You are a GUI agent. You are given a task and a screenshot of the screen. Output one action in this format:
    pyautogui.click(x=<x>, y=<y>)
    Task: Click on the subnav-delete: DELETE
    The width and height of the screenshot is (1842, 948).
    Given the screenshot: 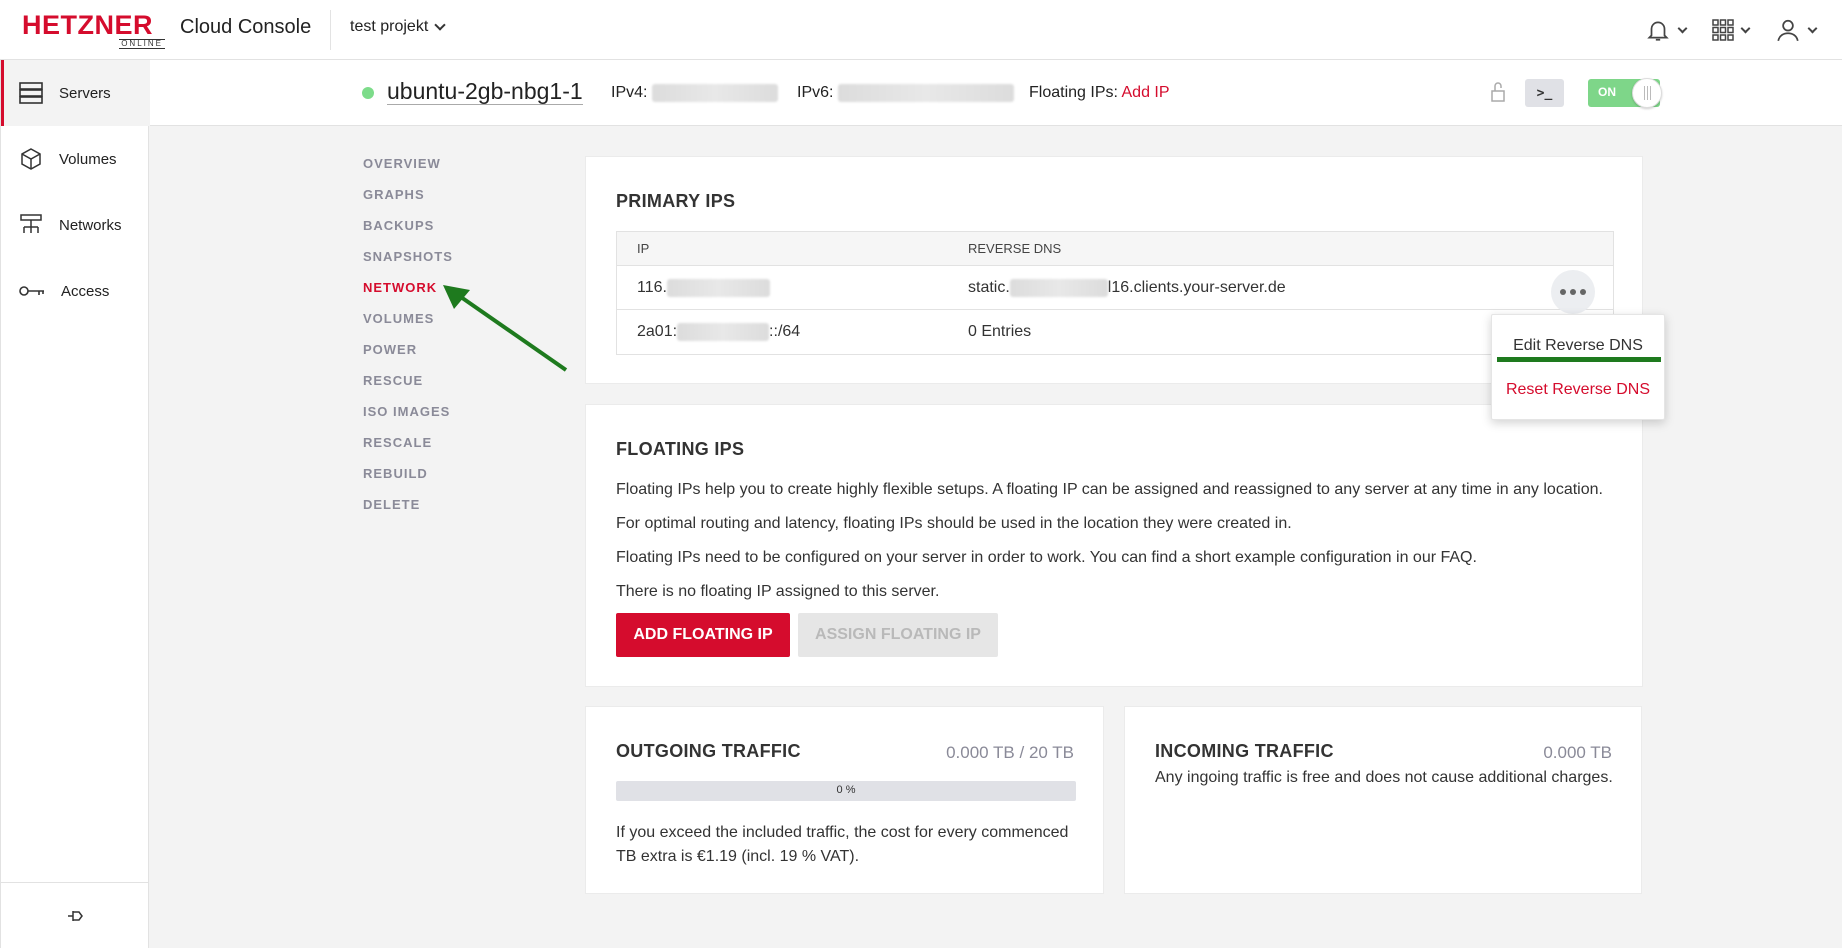 What is the action you would take?
    pyautogui.click(x=408, y=512)
    